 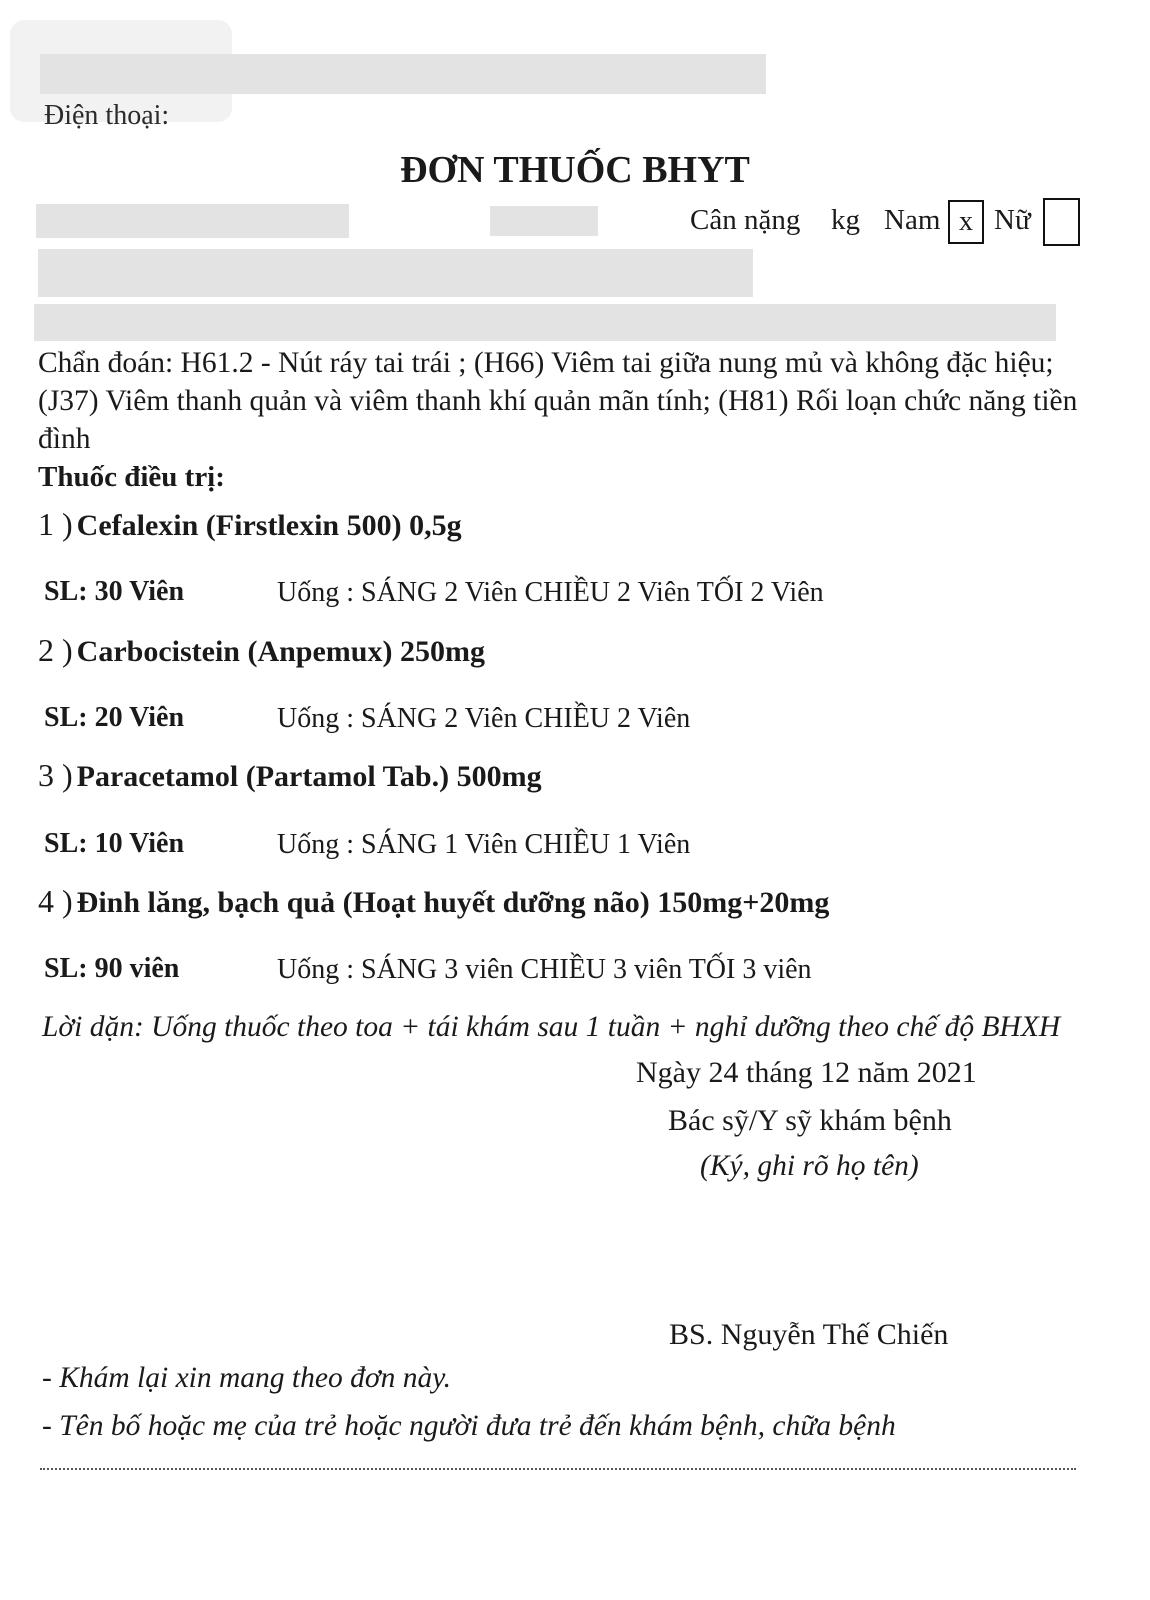 I want to click on document-title: ĐƠN THUỐC BHYT, so click(x=575, y=170).